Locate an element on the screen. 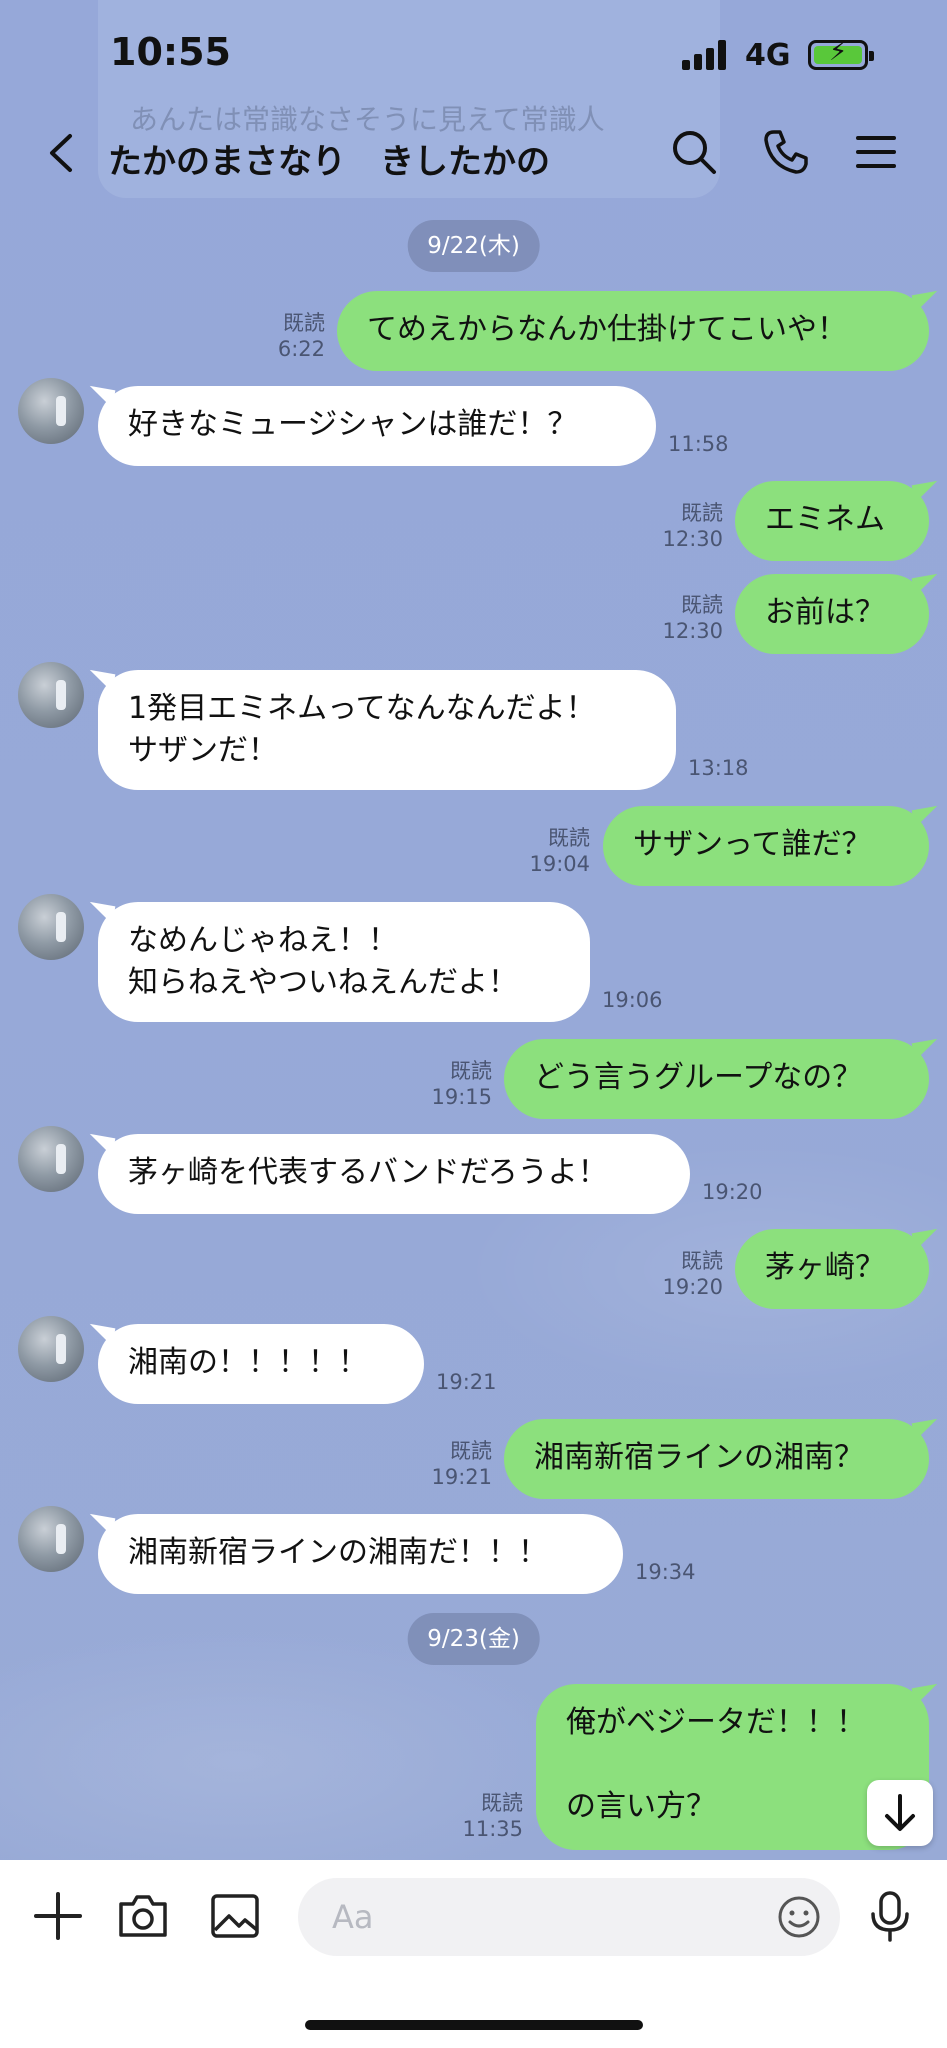 The image size is (947, 2048). plus-icon is located at coordinates (58, 1916).